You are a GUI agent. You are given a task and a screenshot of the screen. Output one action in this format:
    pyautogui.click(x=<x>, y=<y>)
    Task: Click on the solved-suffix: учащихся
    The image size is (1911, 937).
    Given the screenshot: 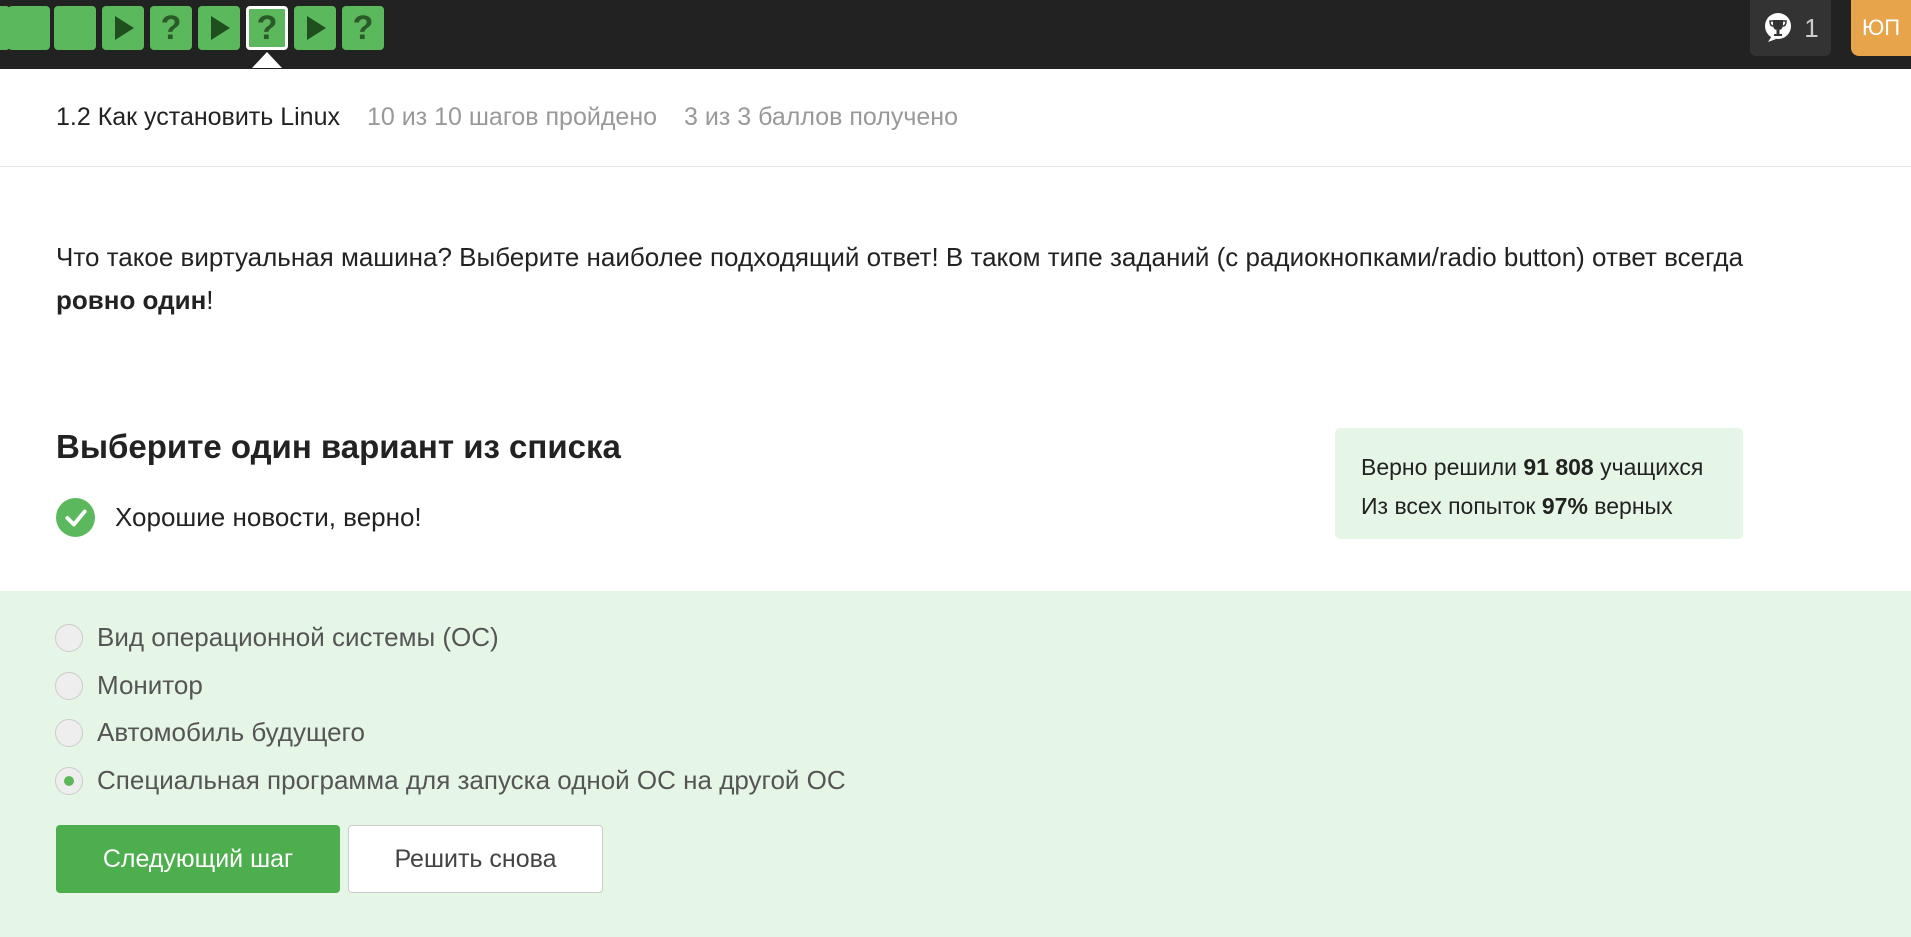 What is the action you would take?
    pyautogui.click(x=1648, y=467)
    